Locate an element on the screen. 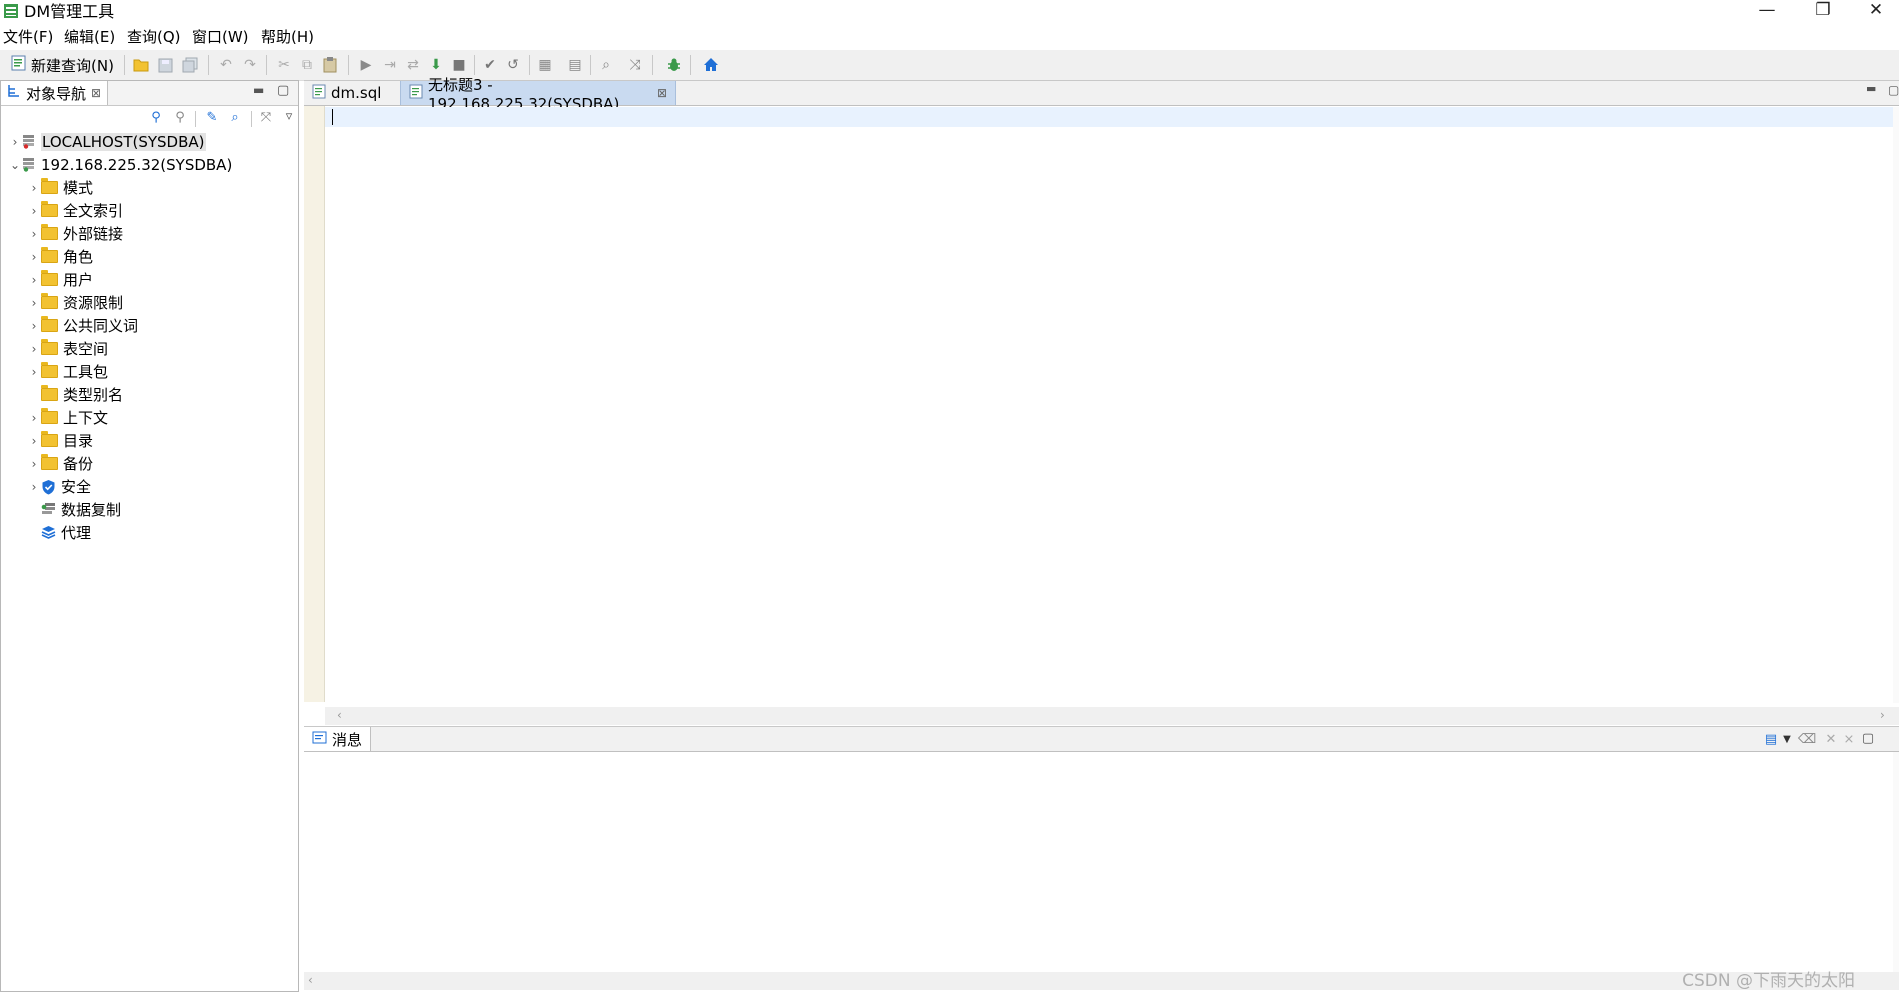 This screenshot has width=1899, height=995. maximize-button: ▢ is located at coordinates (1868, 738).